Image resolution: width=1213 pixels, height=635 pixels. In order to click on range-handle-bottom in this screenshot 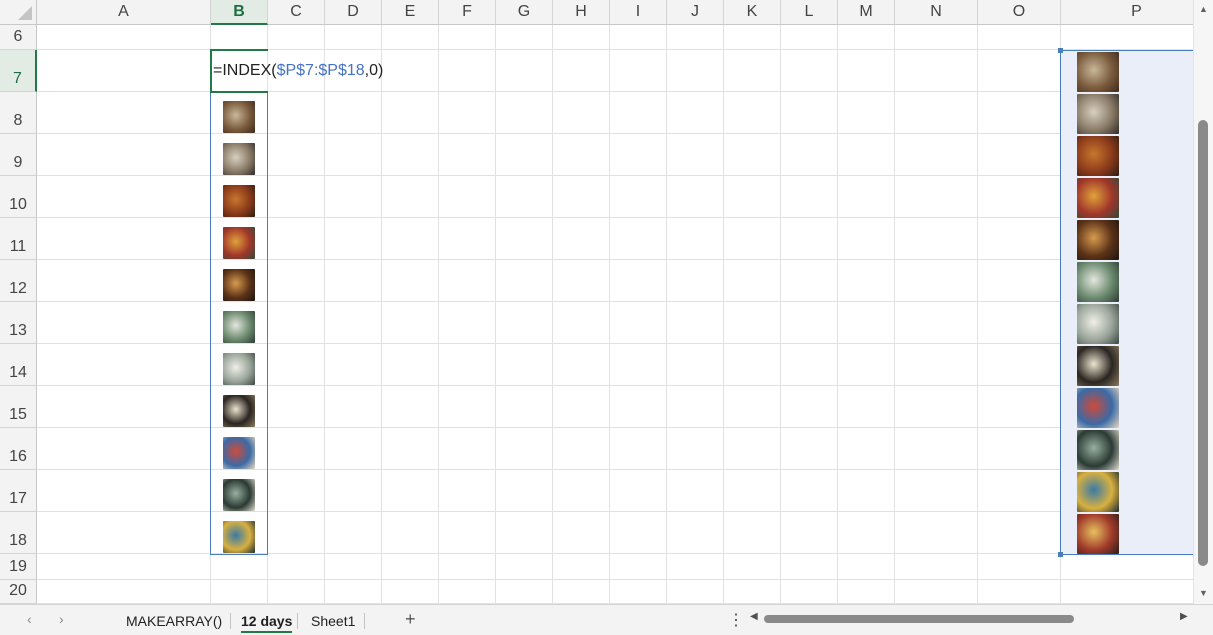, I will do `click(1060, 554)`.